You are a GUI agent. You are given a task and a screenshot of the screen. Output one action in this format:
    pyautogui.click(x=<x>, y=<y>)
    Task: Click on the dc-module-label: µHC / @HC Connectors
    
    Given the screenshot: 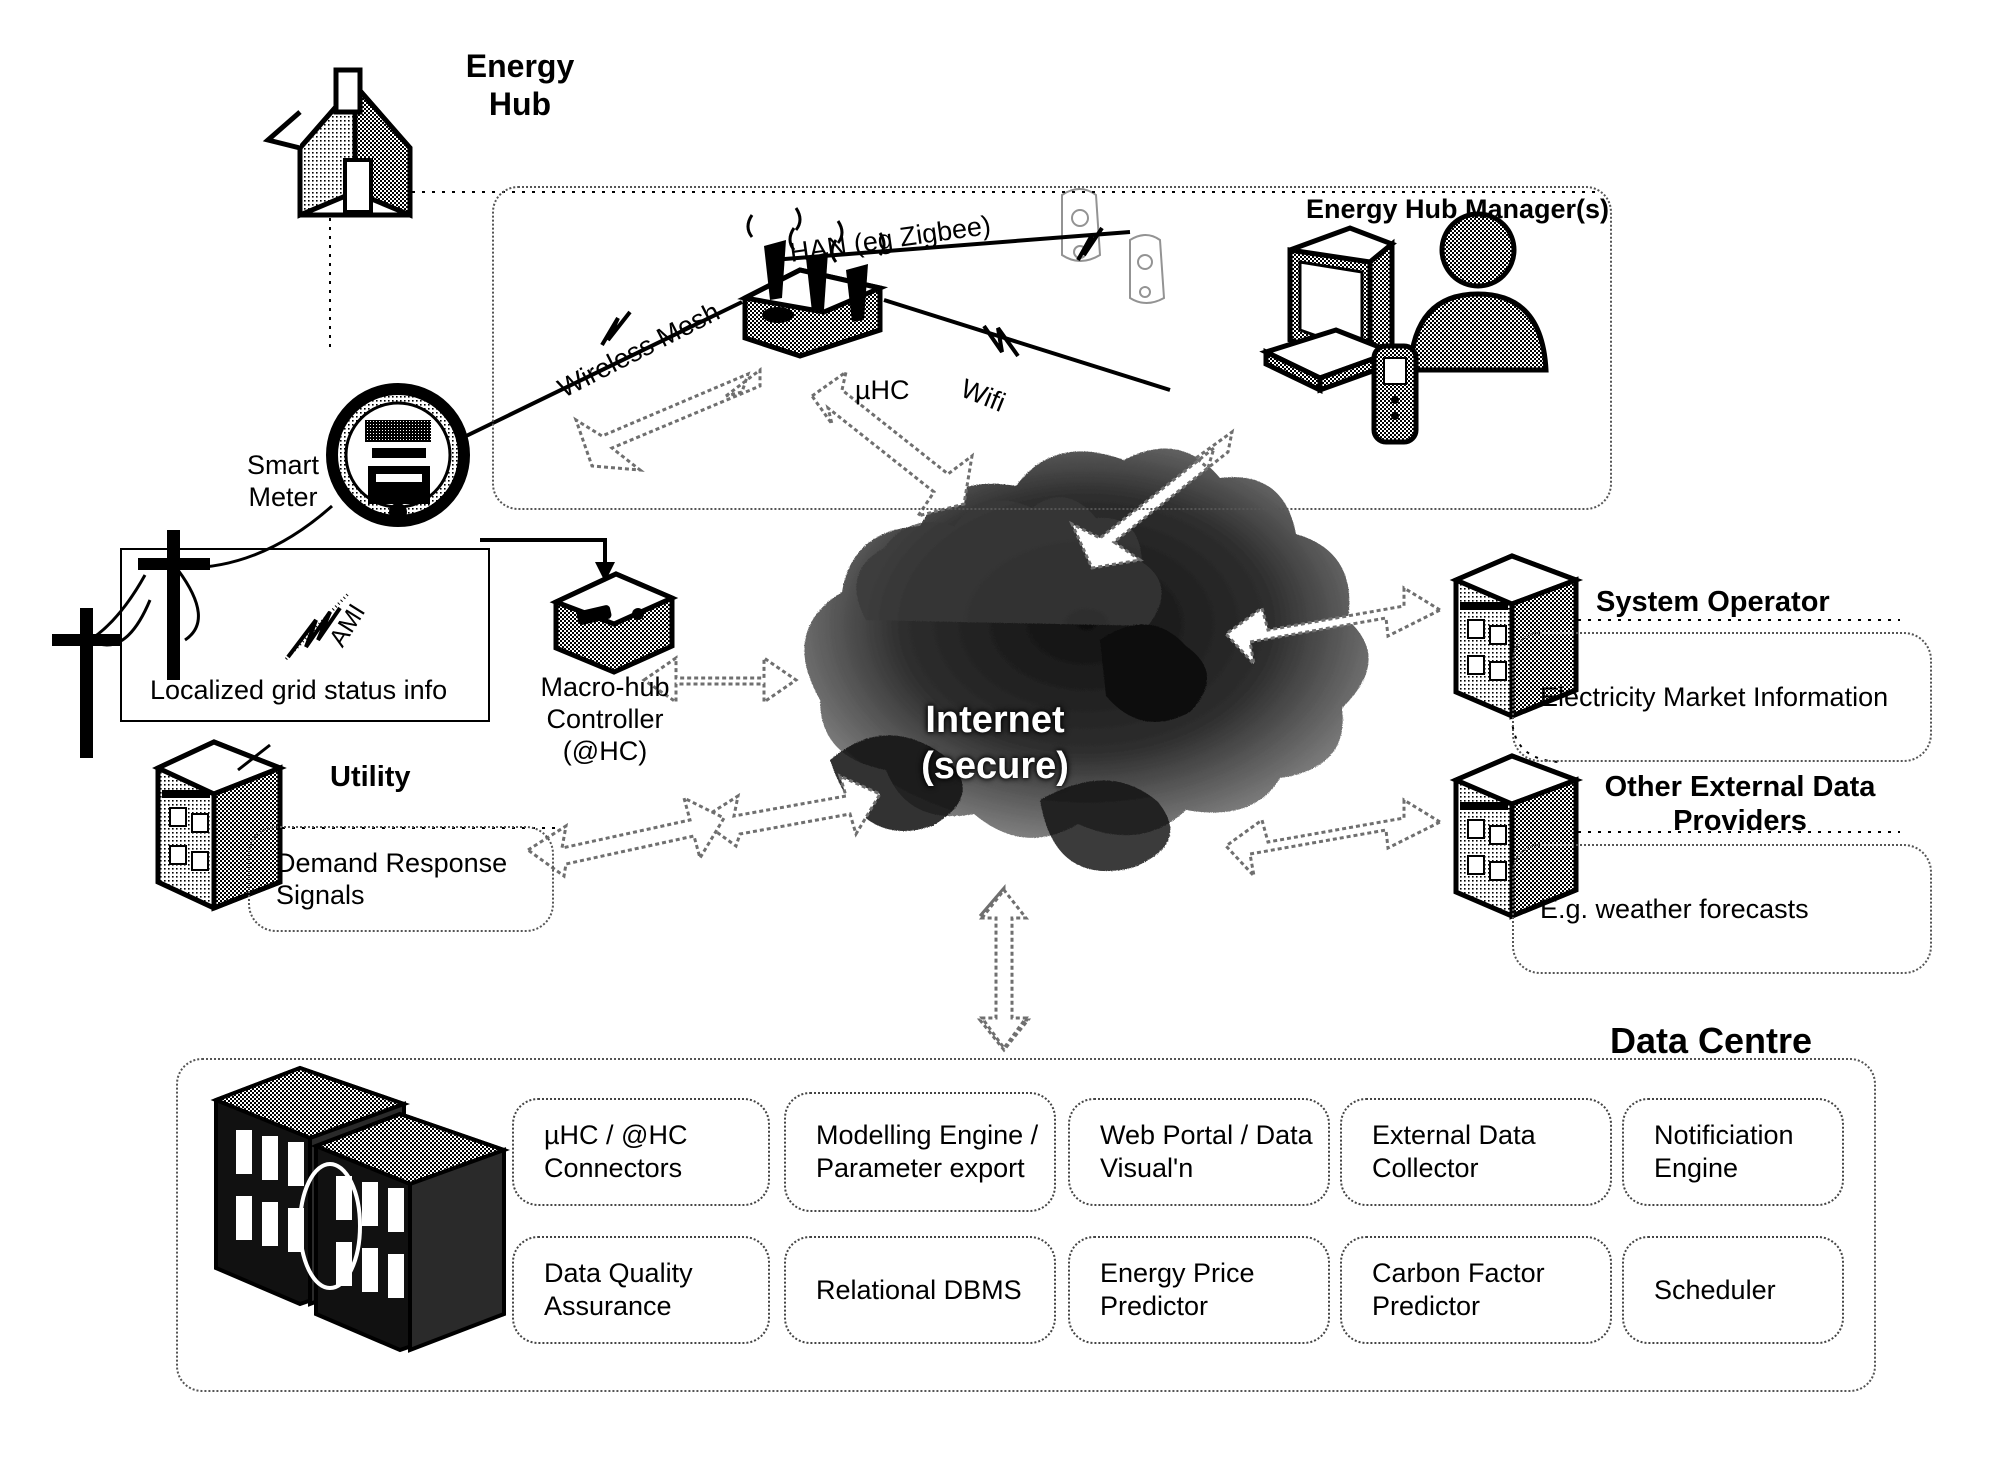 What is the action you would take?
    pyautogui.click(x=616, y=1151)
    